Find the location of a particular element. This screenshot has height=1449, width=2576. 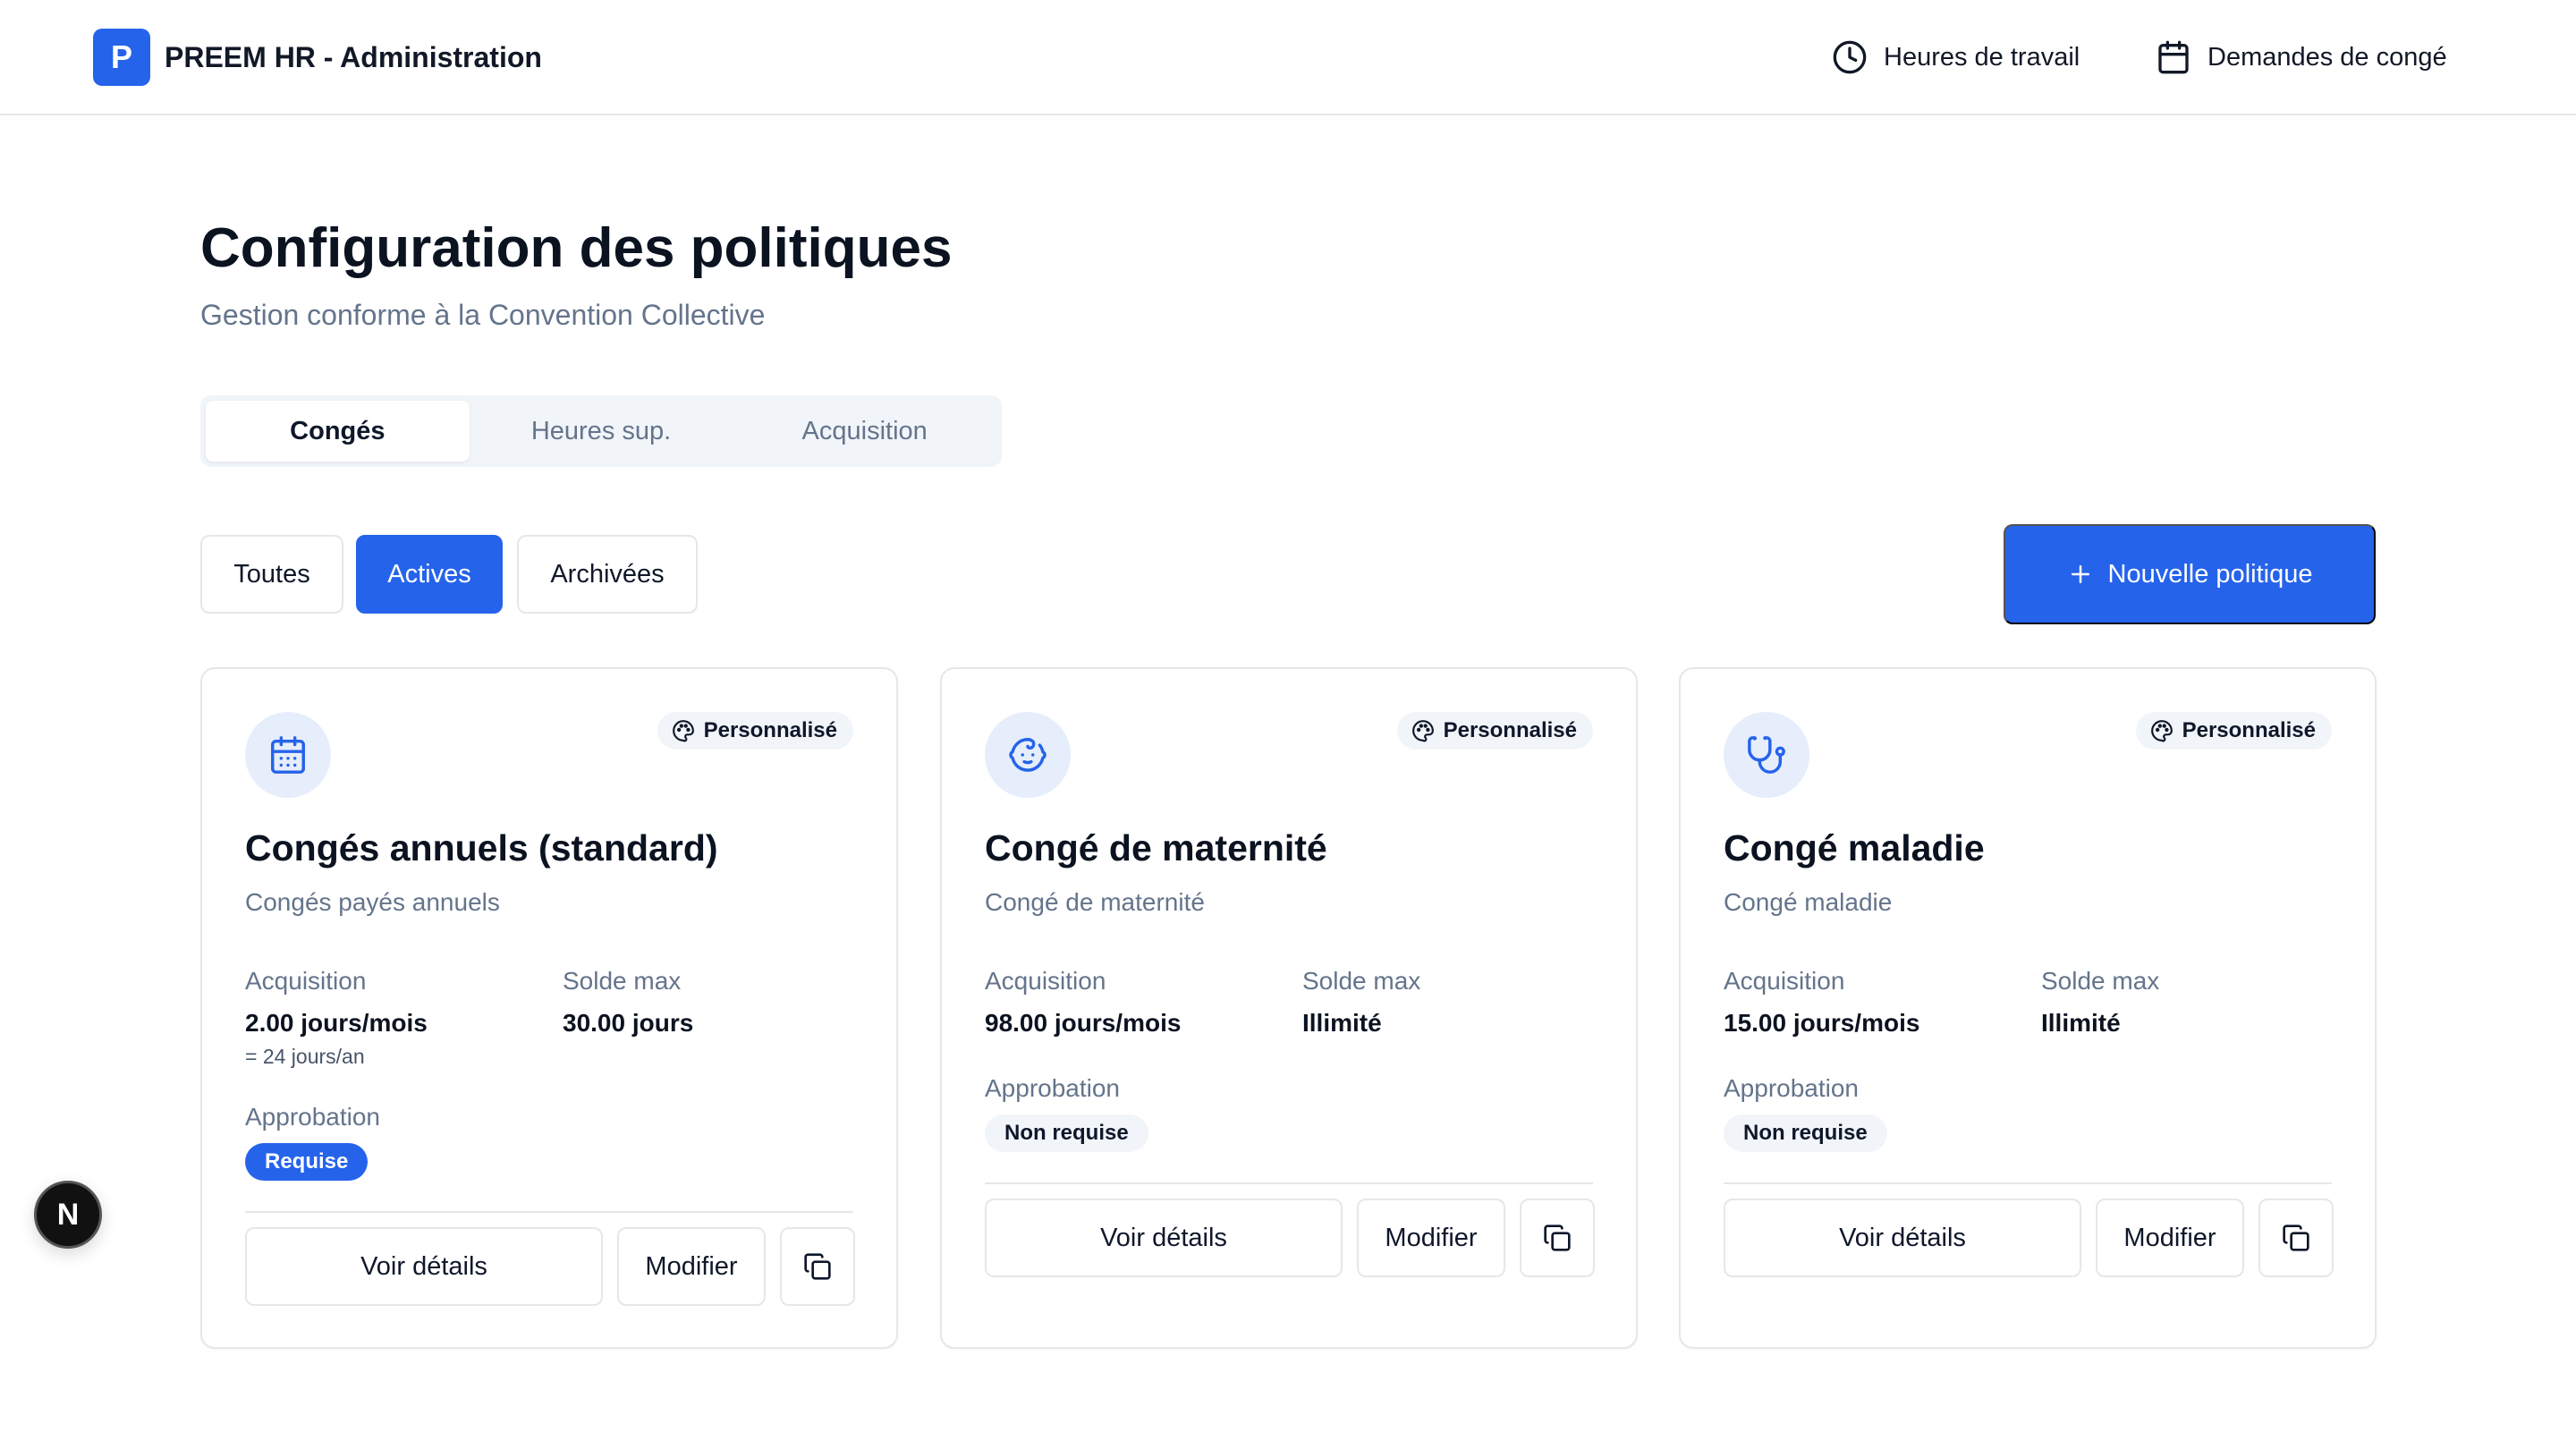

stethoscope-icon is located at coordinates (1766, 755).